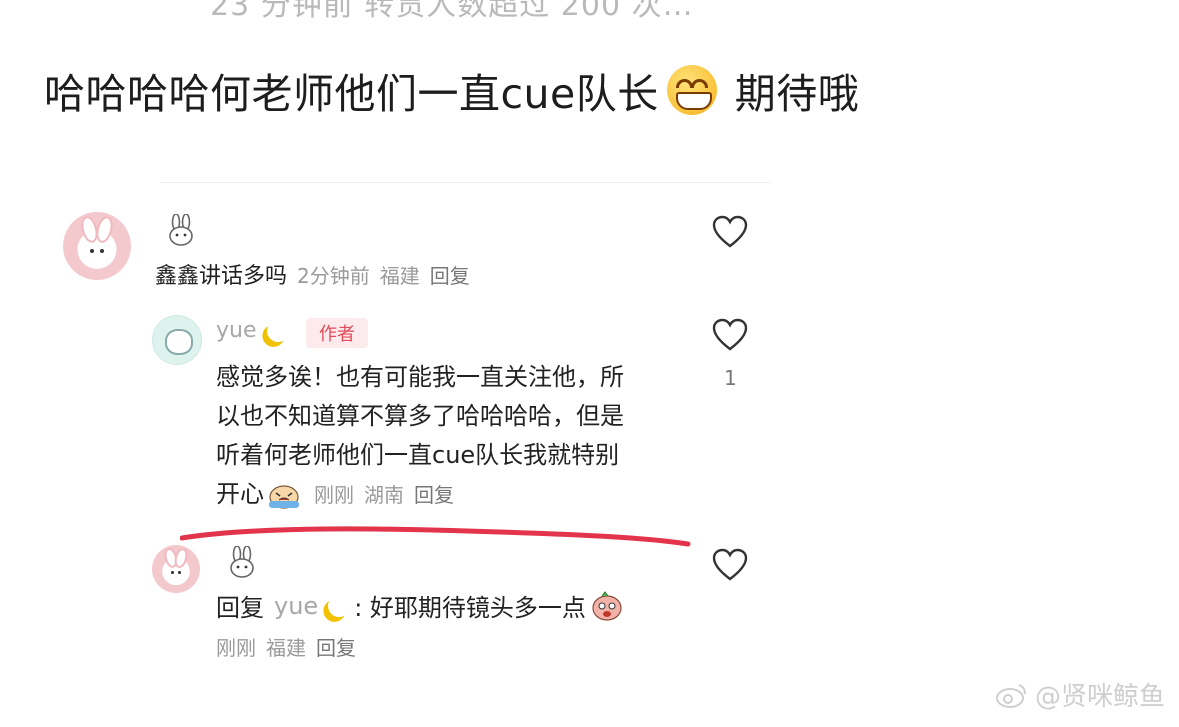  Describe the element at coordinates (333, 276) in the screenshot. I see `comment-time: 2分钟前` at that location.